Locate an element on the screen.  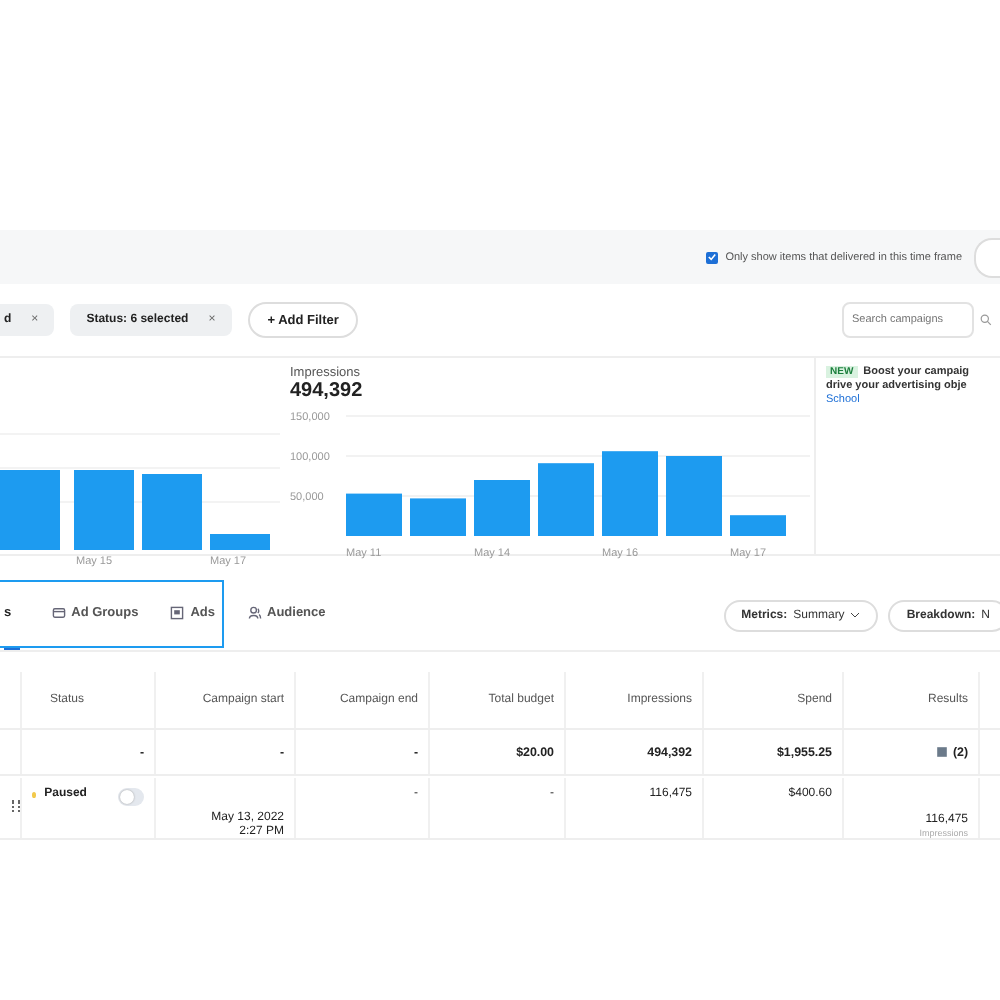
chart-total: 494,392 is located at coordinates (327, 391).